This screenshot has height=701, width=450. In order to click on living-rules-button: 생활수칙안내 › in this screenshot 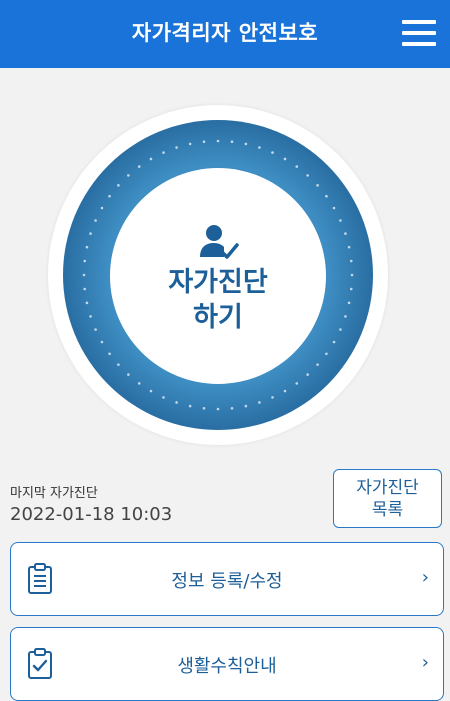, I will do `click(227, 664)`.